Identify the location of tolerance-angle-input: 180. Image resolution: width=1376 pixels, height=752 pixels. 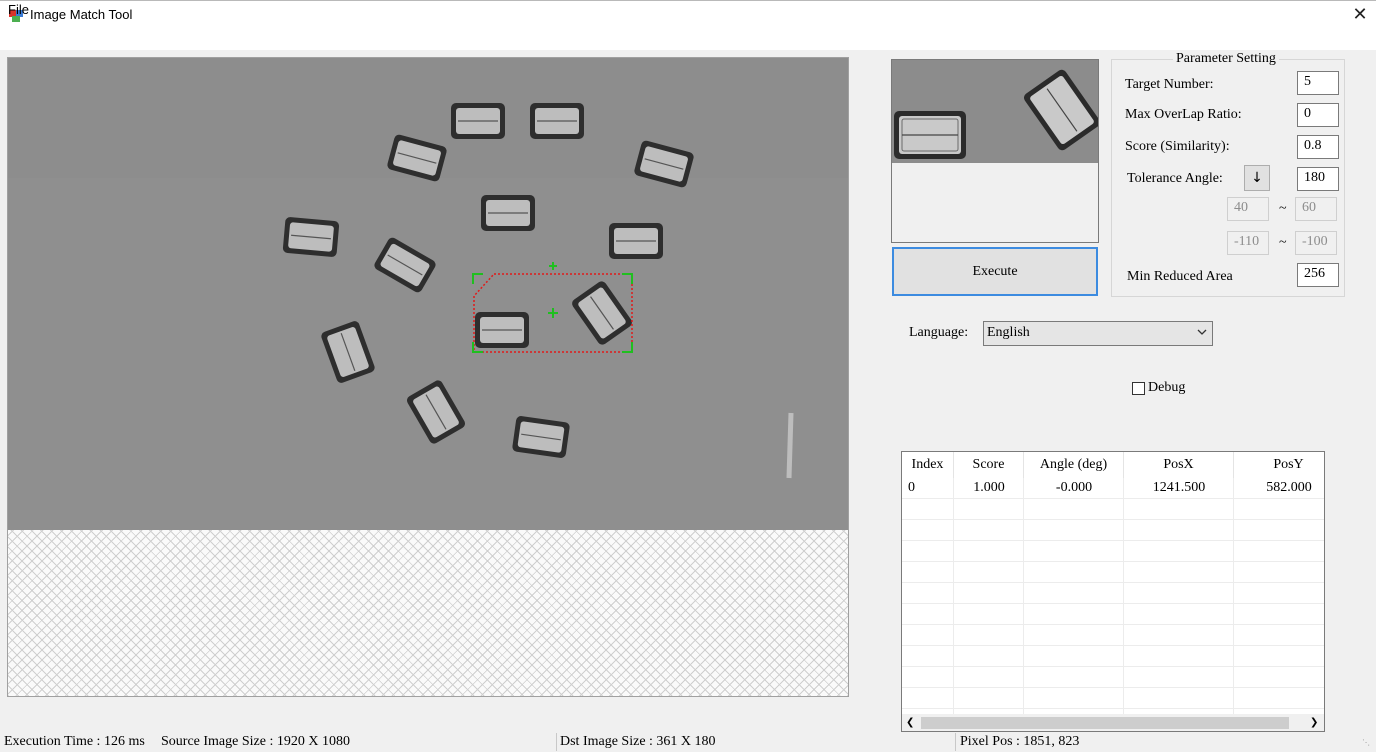
(1318, 179).